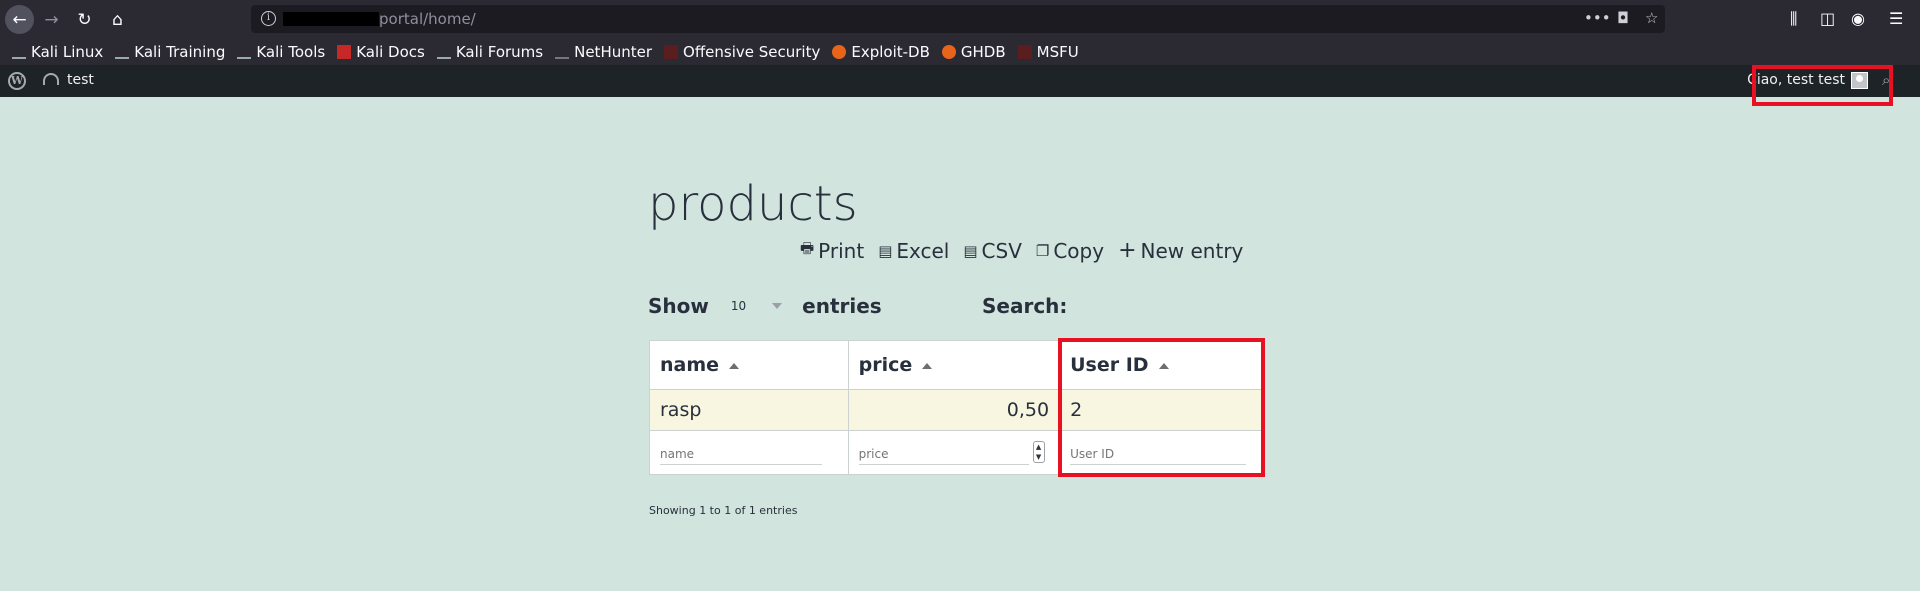 Image resolution: width=1920 pixels, height=591 pixels. I want to click on page-title: products, so click(753, 204).